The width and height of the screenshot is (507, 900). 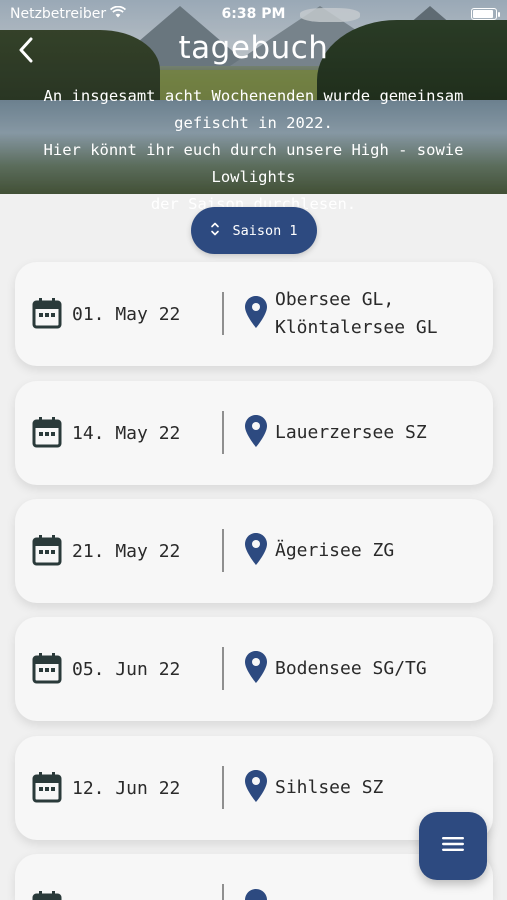 I want to click on entry-date: 21. May 22, so click(x=126, y=551).